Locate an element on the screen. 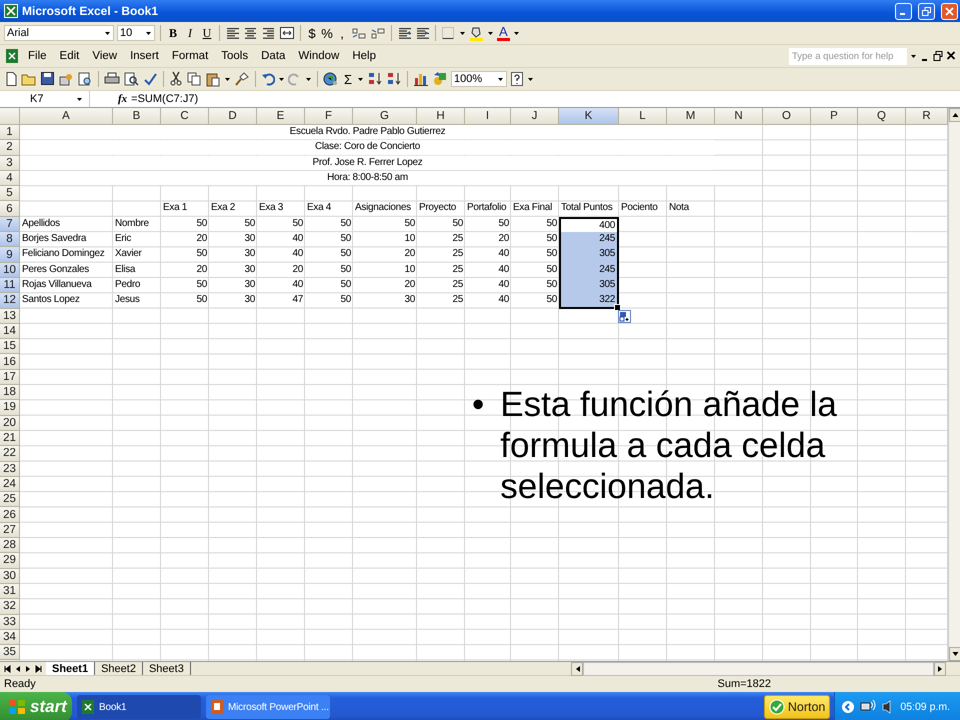  insert-function-button: fx is located at coordinates (123, 99).